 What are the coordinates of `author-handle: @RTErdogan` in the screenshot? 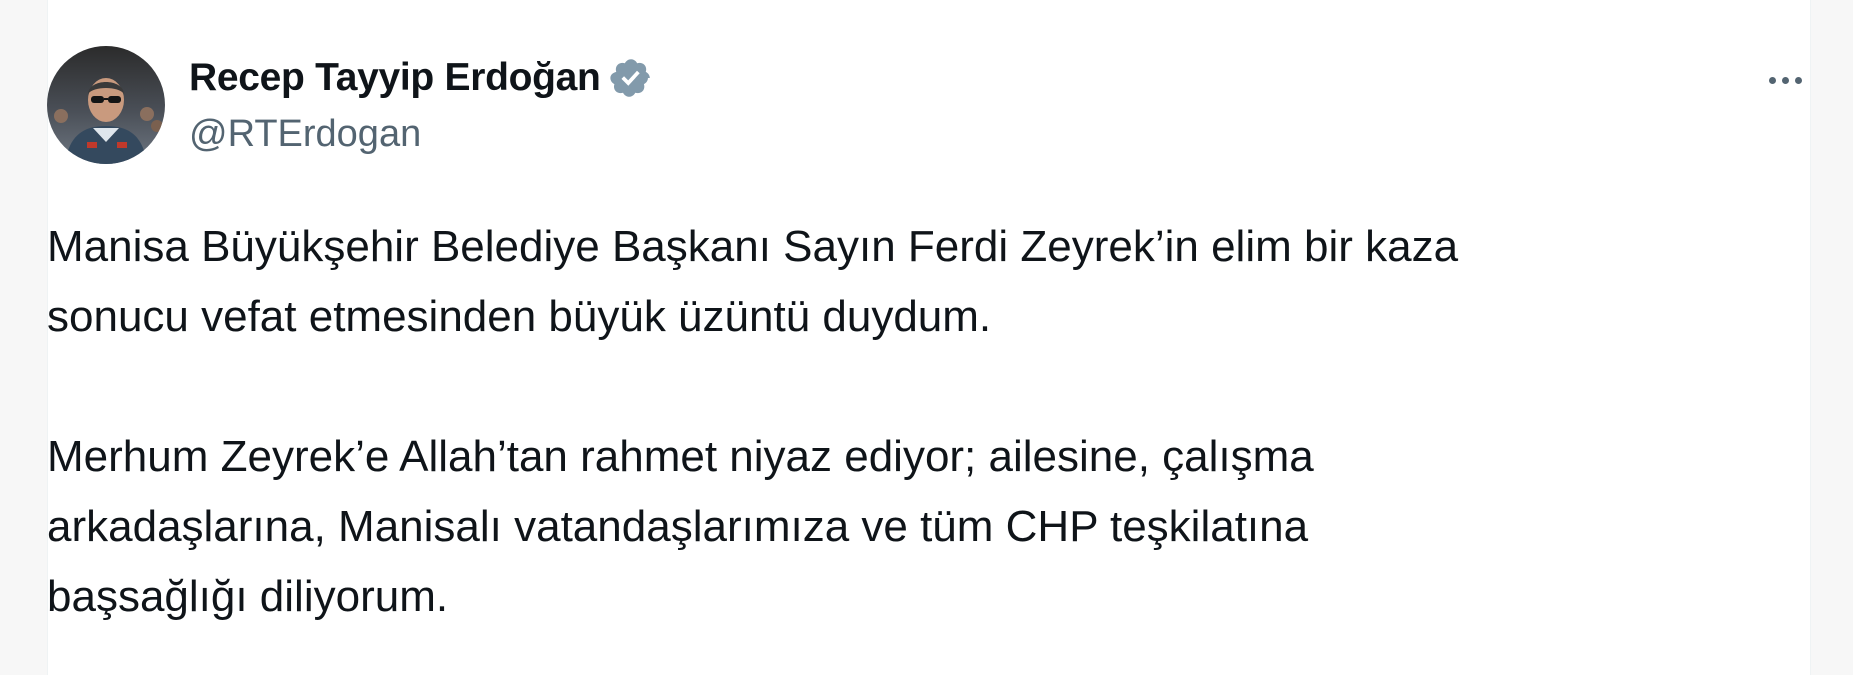 It's located at (421, 134).